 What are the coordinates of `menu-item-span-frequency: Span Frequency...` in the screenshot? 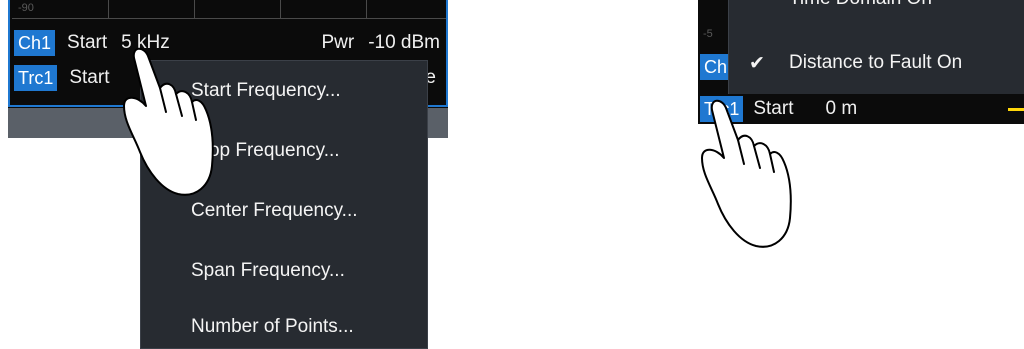 It's located at (268, 271).